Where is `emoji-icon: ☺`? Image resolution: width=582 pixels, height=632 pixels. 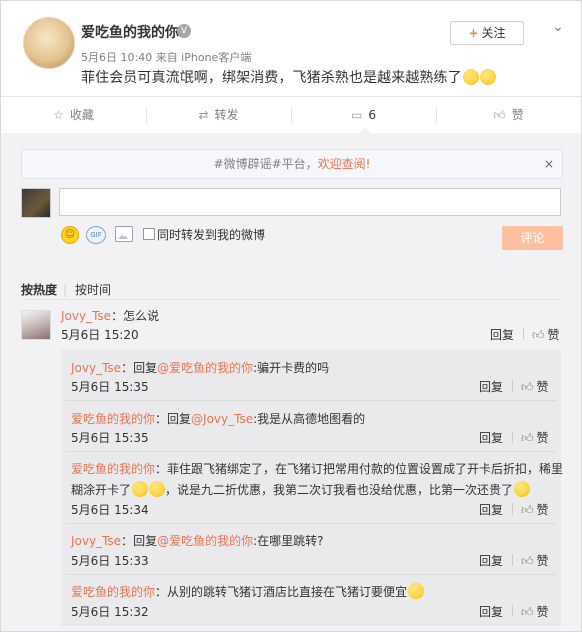
emoji-icon: ☺ is located at coordinates (70, 235).